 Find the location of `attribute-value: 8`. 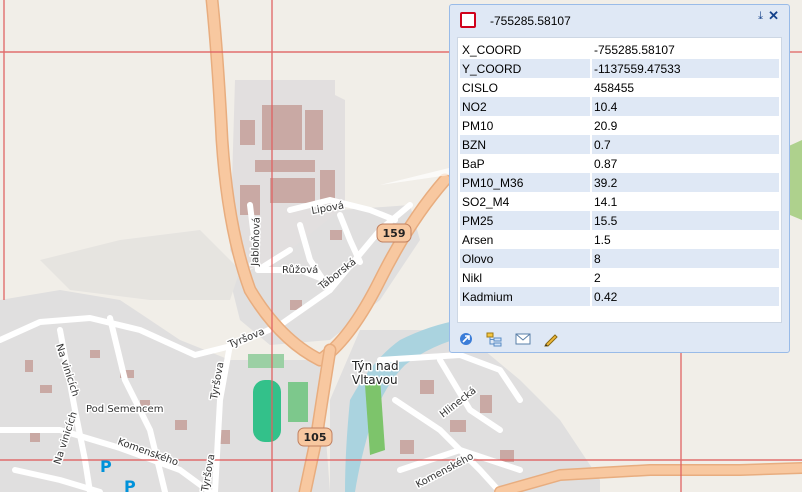

attribute-value: 8 is located at coordinates (684, 258).